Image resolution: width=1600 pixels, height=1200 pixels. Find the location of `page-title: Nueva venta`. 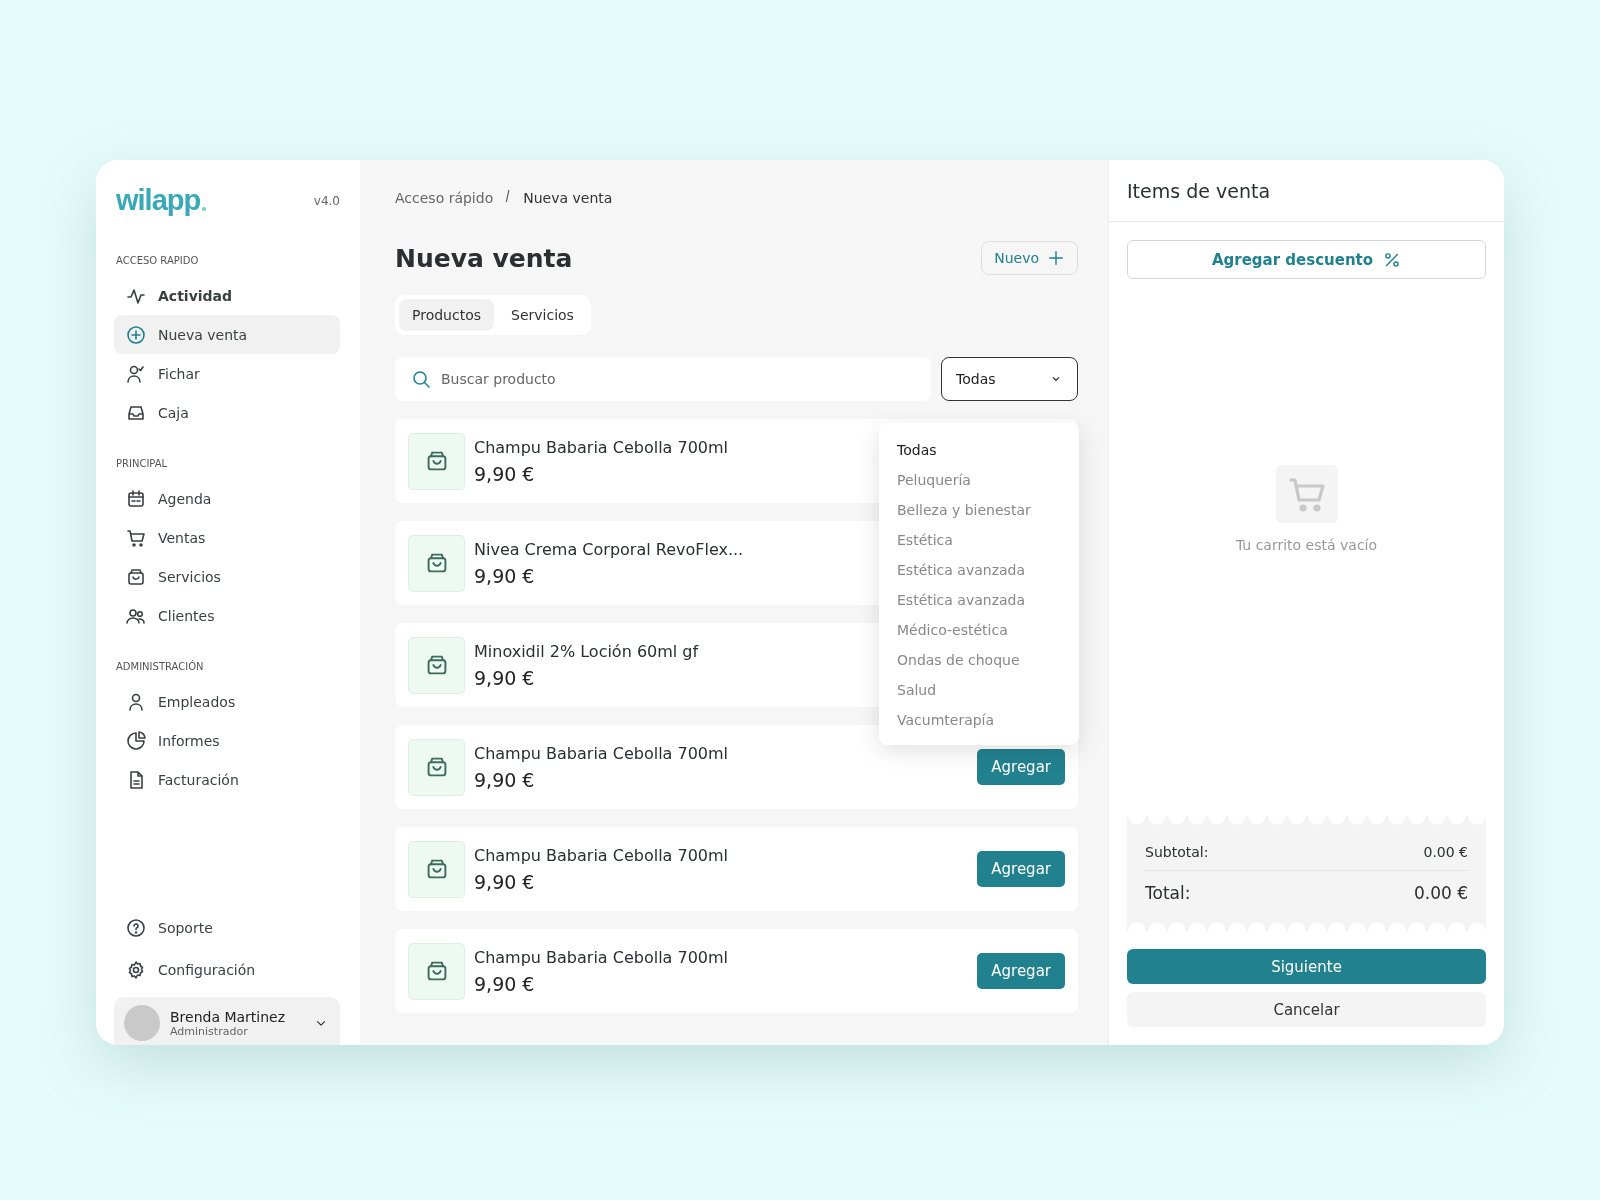

page-title: Nueva venta is located at coordinates (484, 258).